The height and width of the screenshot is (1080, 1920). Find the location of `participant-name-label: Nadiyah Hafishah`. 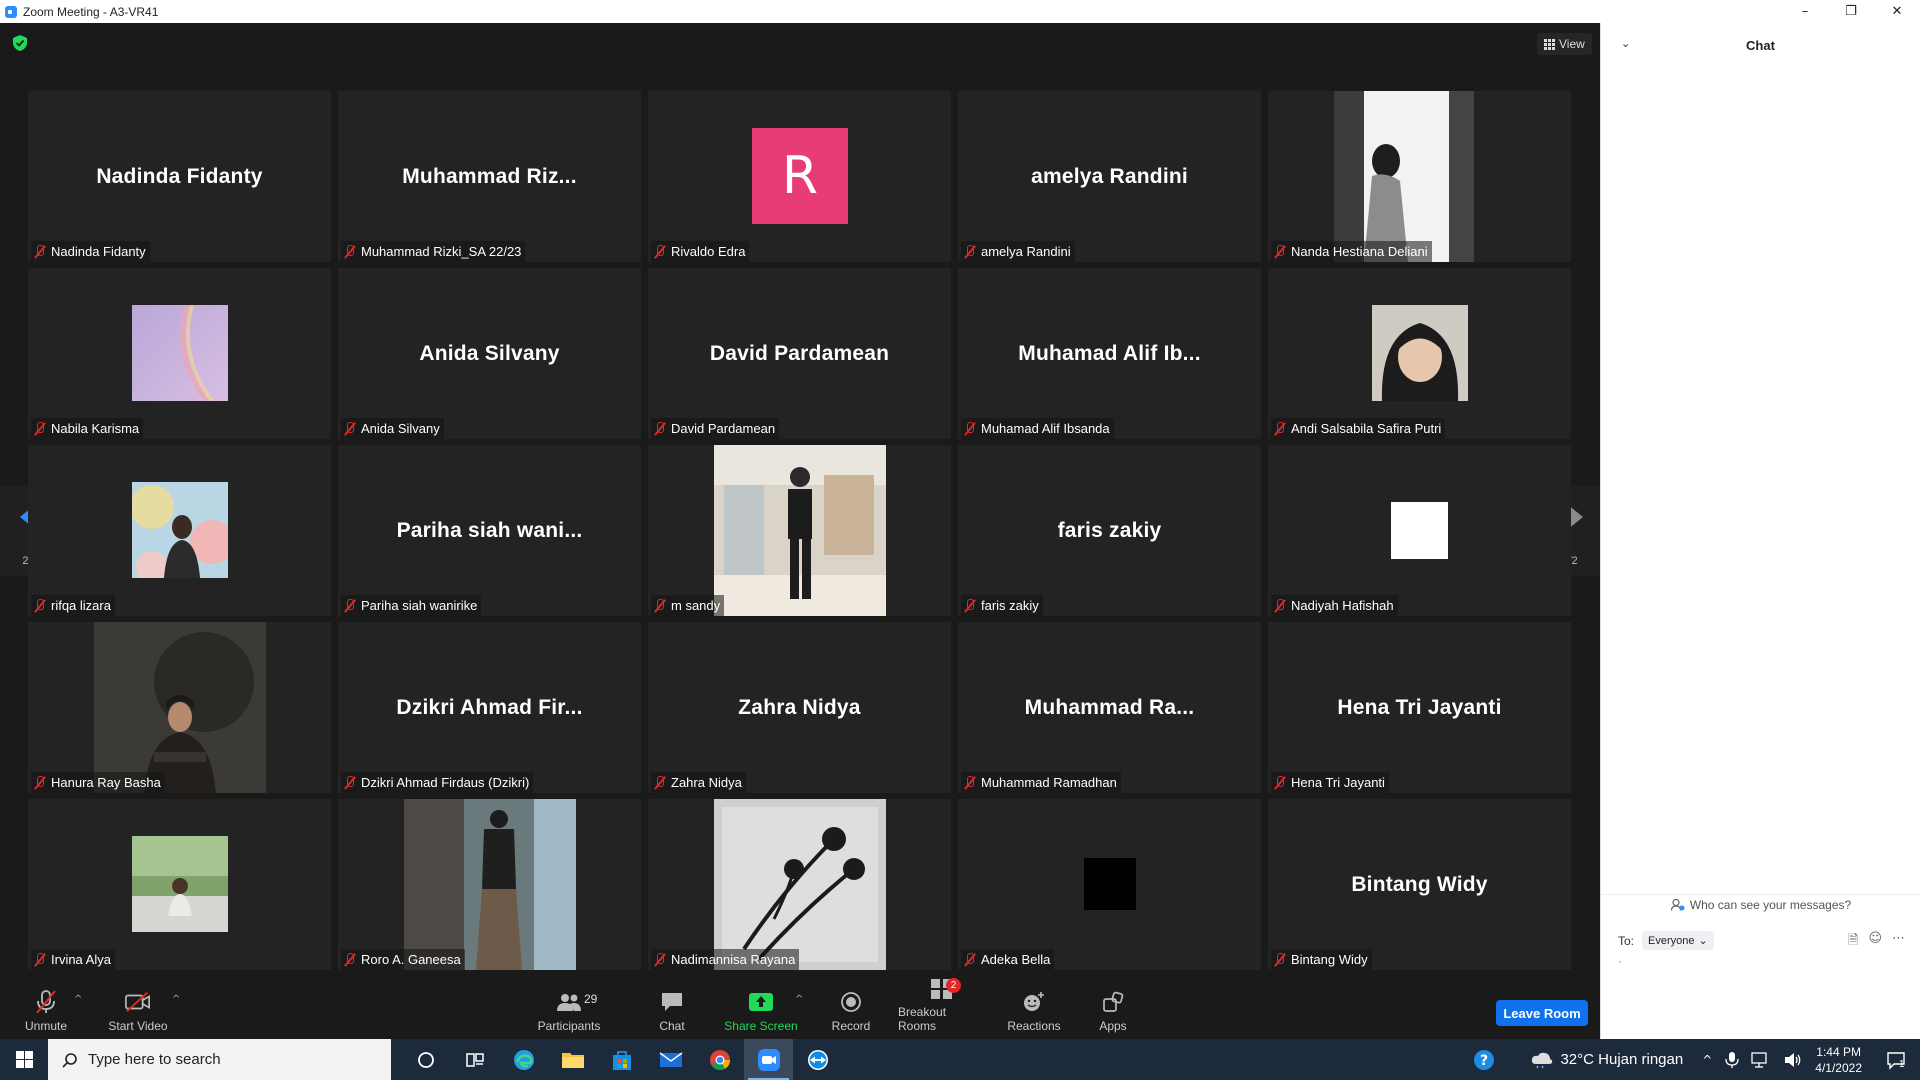

participant-name-label: Nadiyah Hafishah is located at coordinates (1334, 605).